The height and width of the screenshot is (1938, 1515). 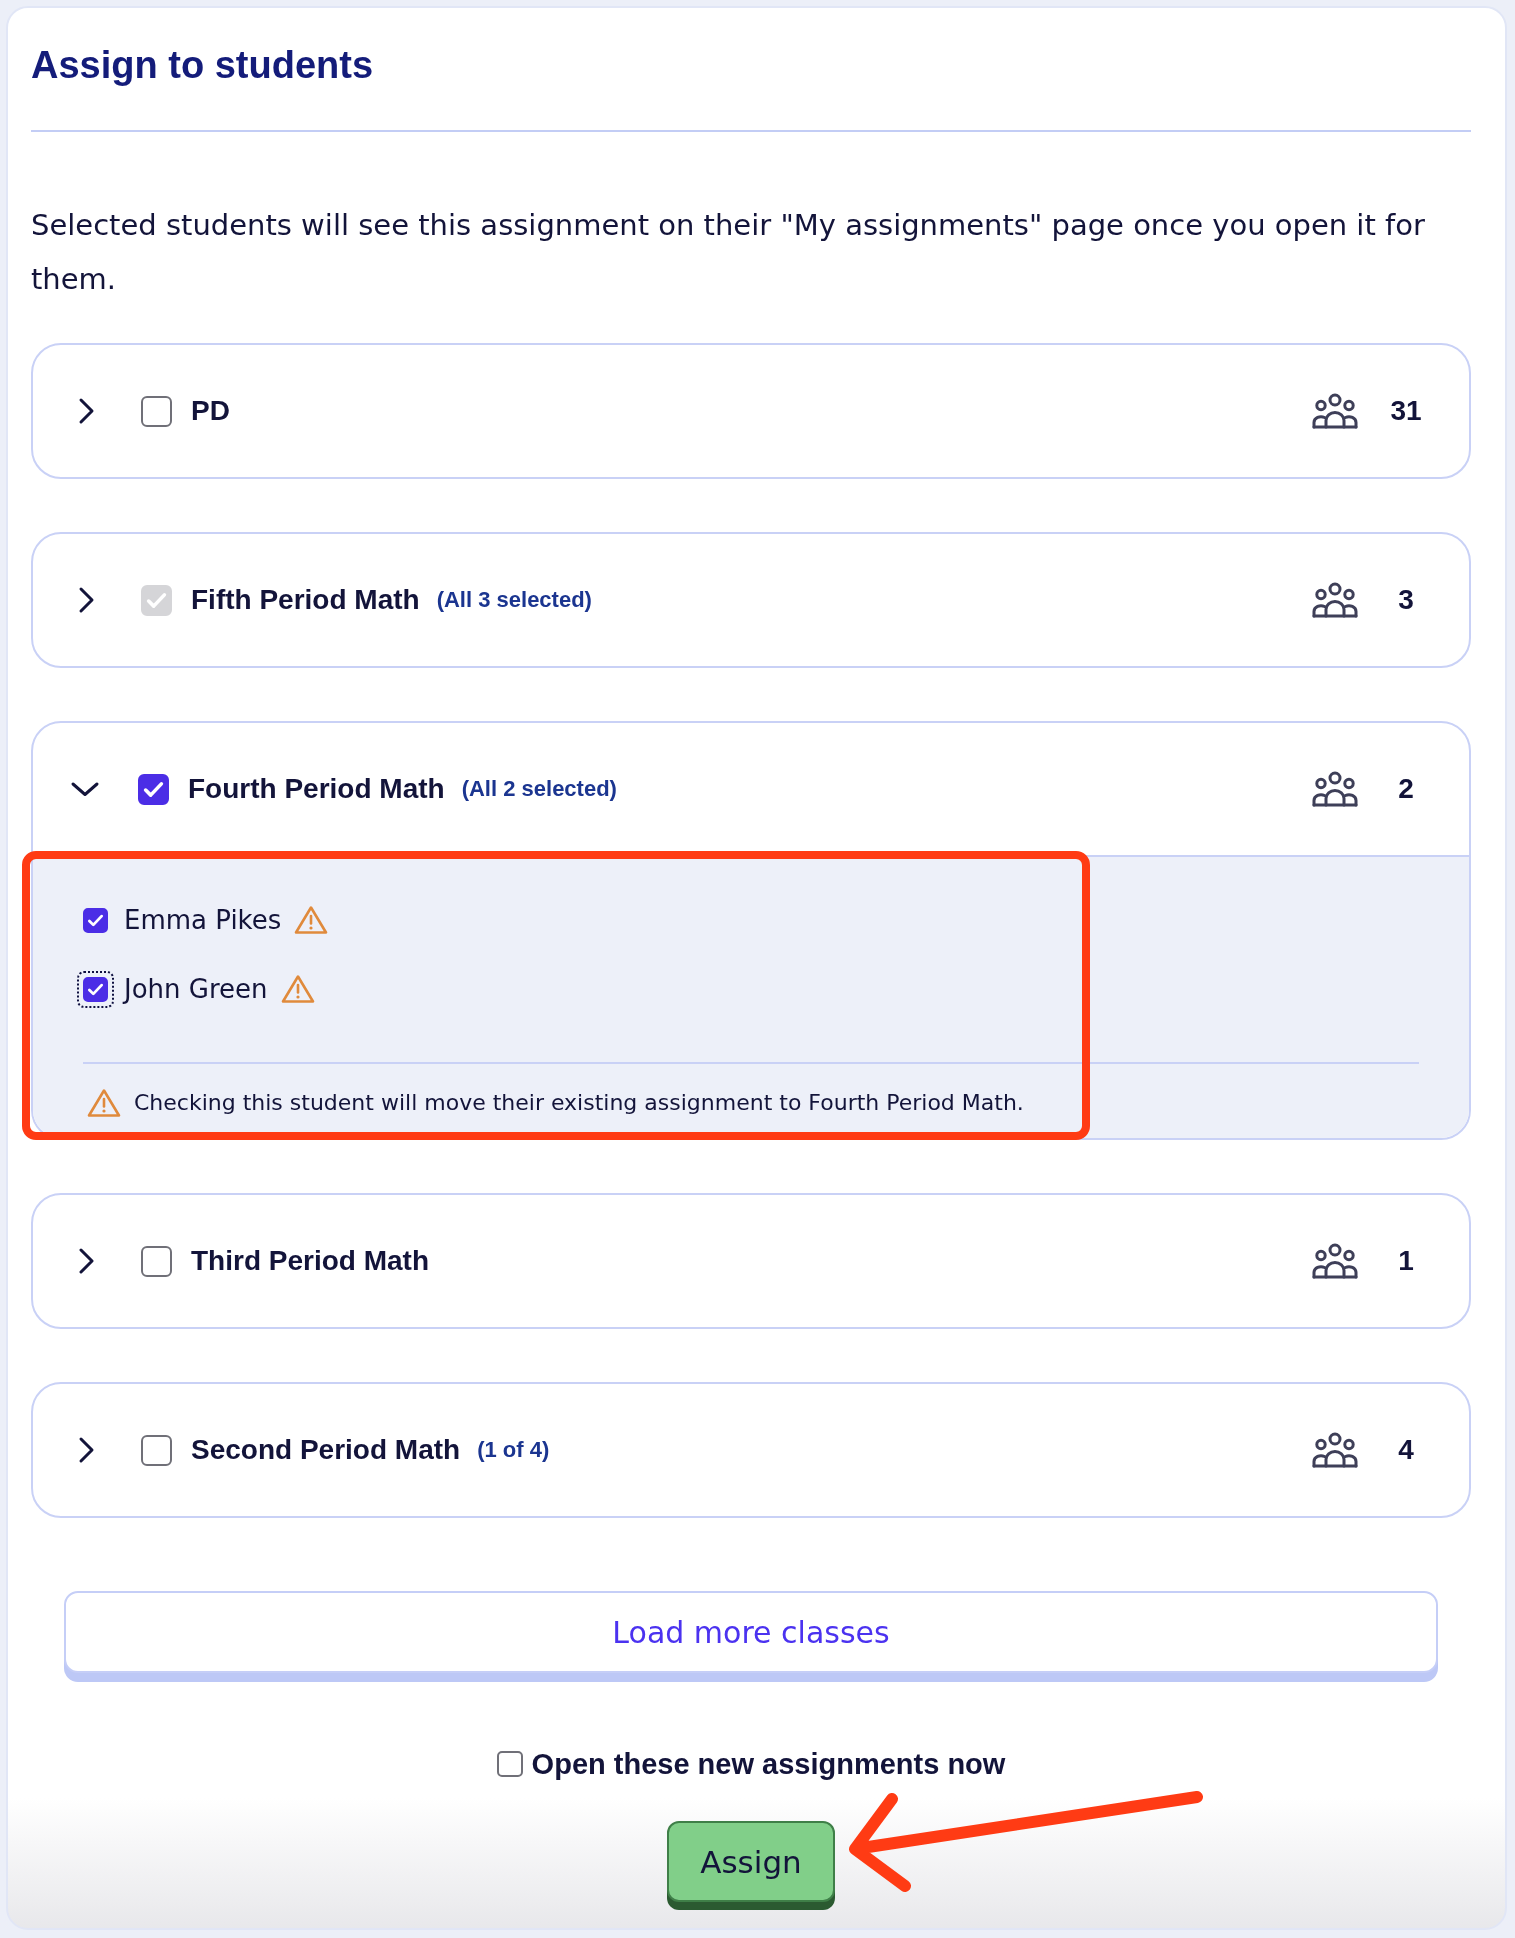 I want to click on student-count: 3, so click(x=1406, y=600).